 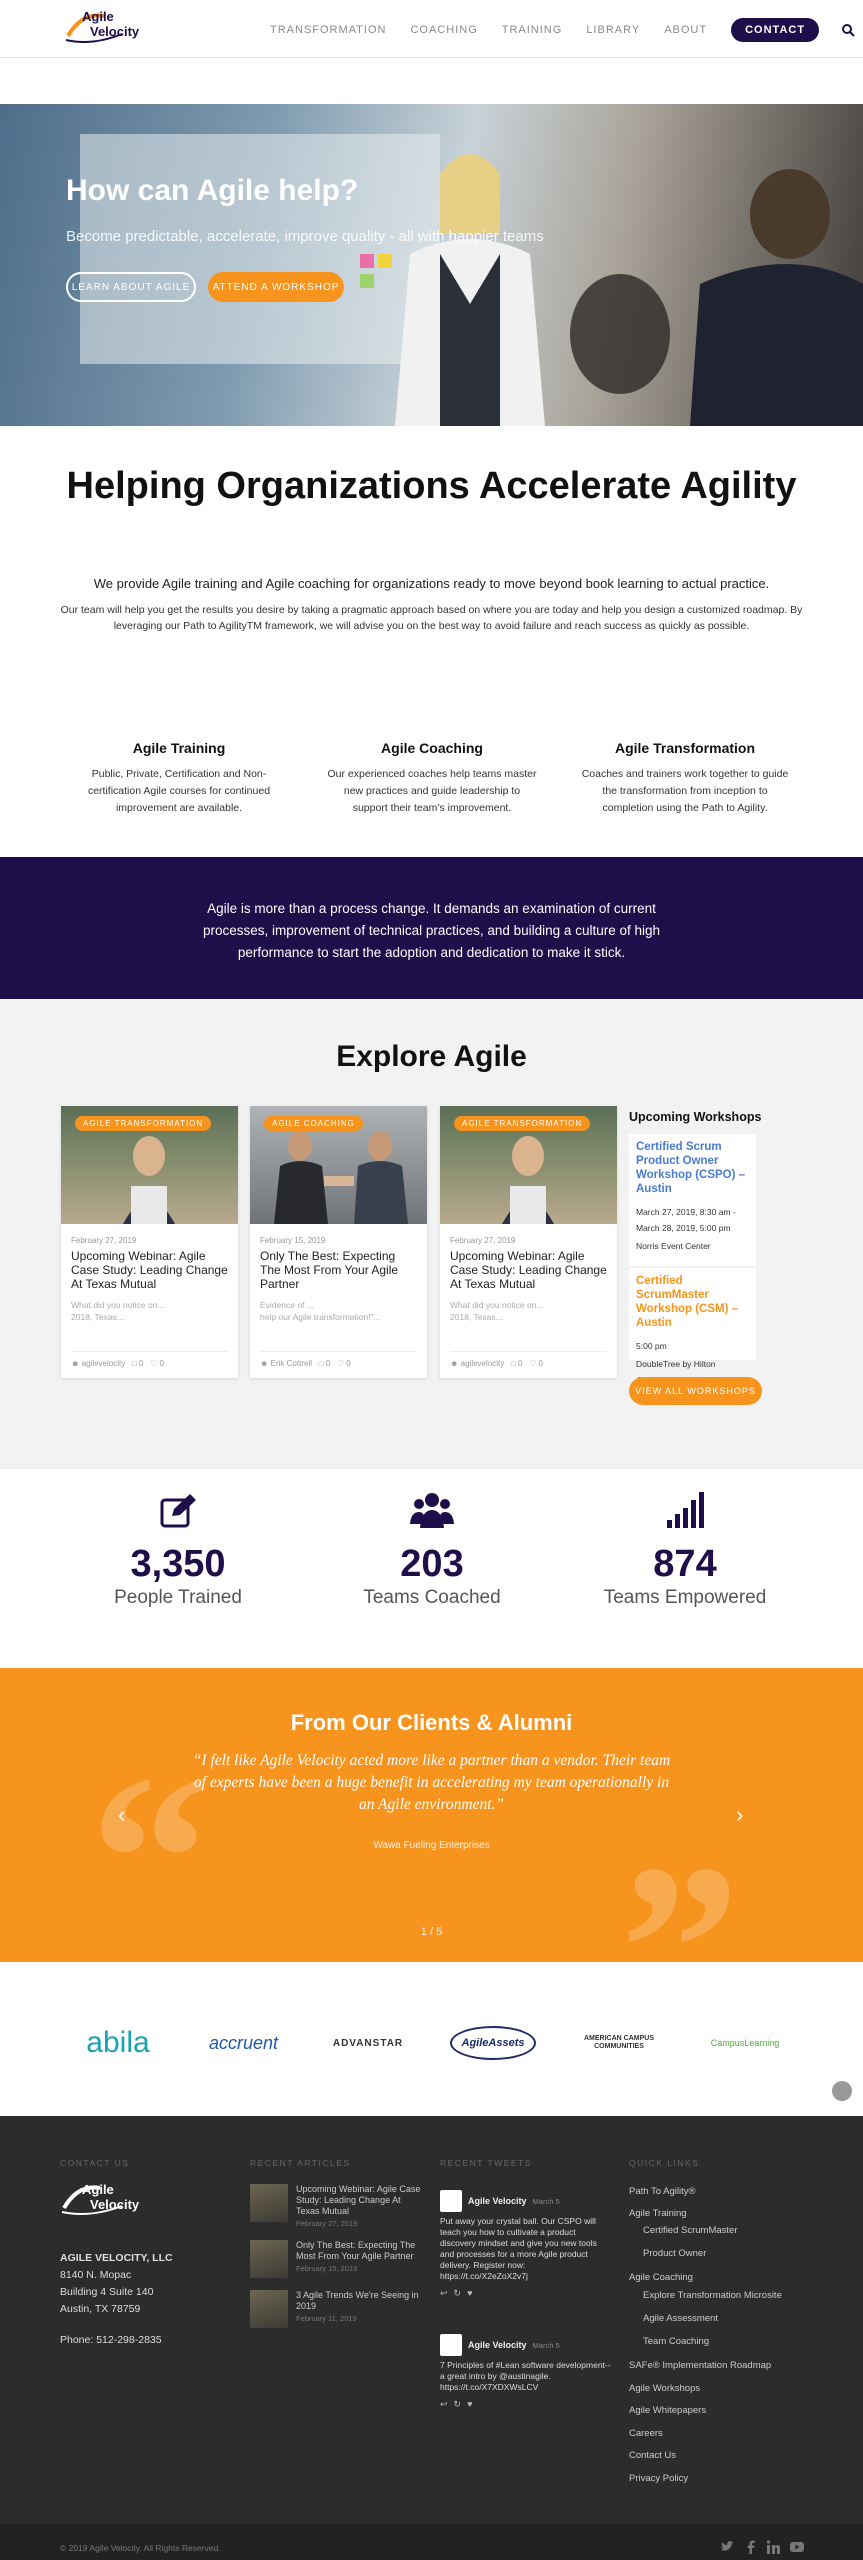 What do you see at coordinates (651, 1346) in the screenshot?
I see `workshop-date: 5:00 pm` at bounding box center [651, 1346].